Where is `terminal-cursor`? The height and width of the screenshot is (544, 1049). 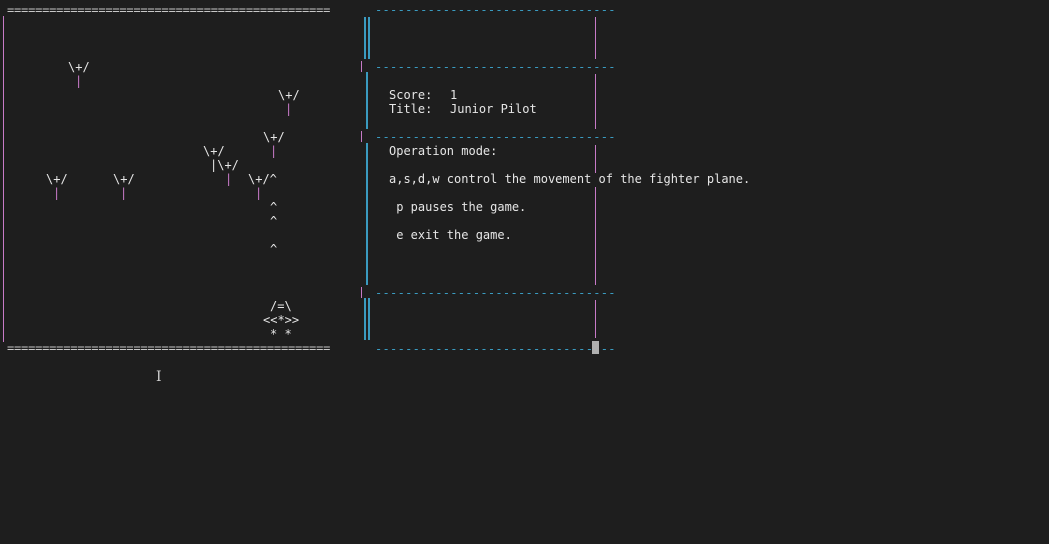
terminal-cursor is located at coordinates (595, 347).